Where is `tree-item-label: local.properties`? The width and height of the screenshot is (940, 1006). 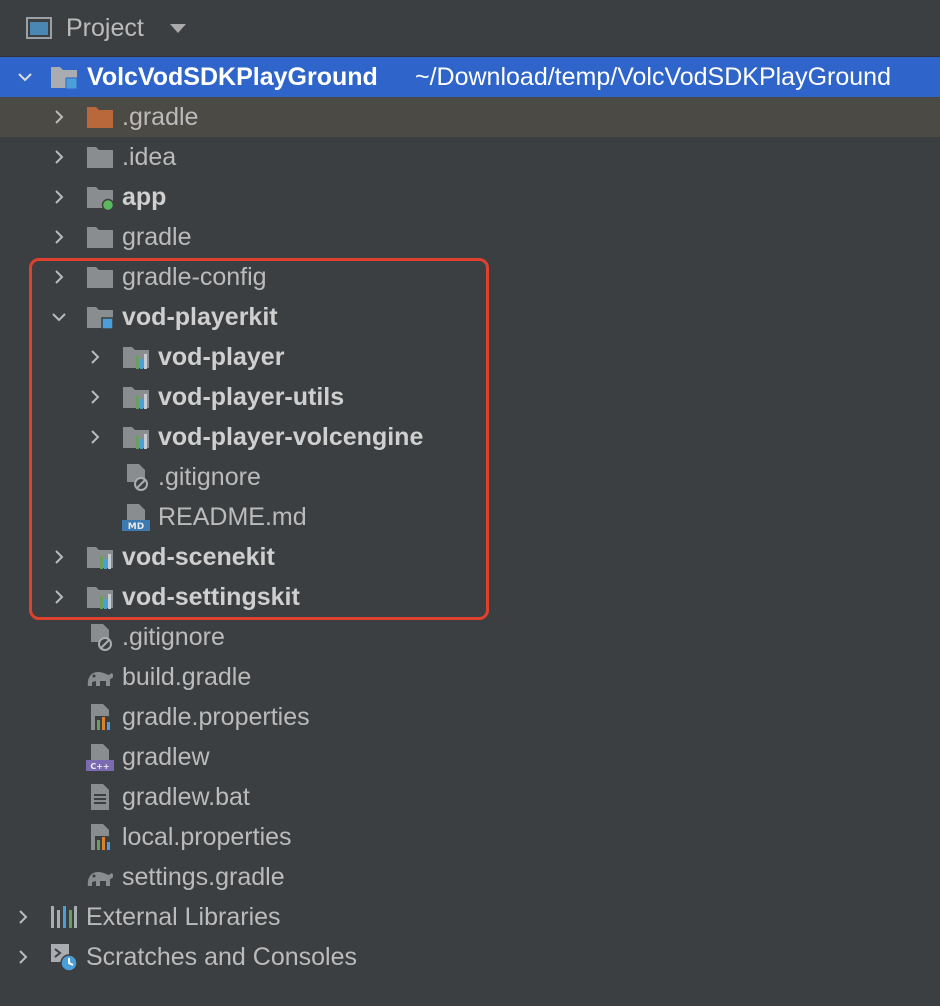
tree-item-label: local.properties is located at coordinates (207, 837).